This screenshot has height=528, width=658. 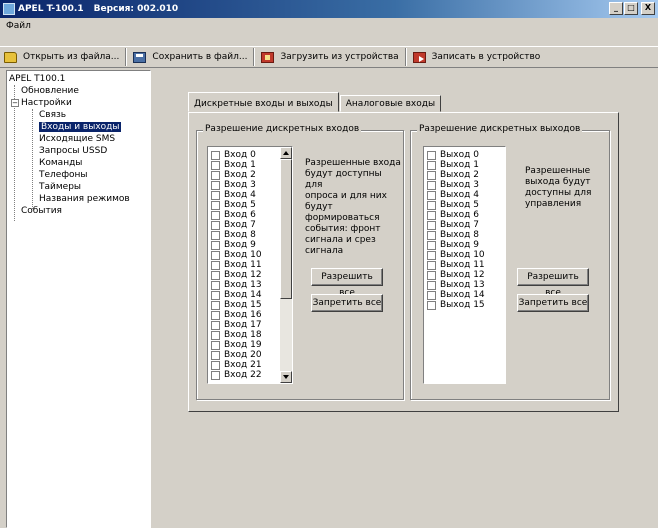 I want to click on output-checkbox-row: Выход 6, so click(x=464, y=215).